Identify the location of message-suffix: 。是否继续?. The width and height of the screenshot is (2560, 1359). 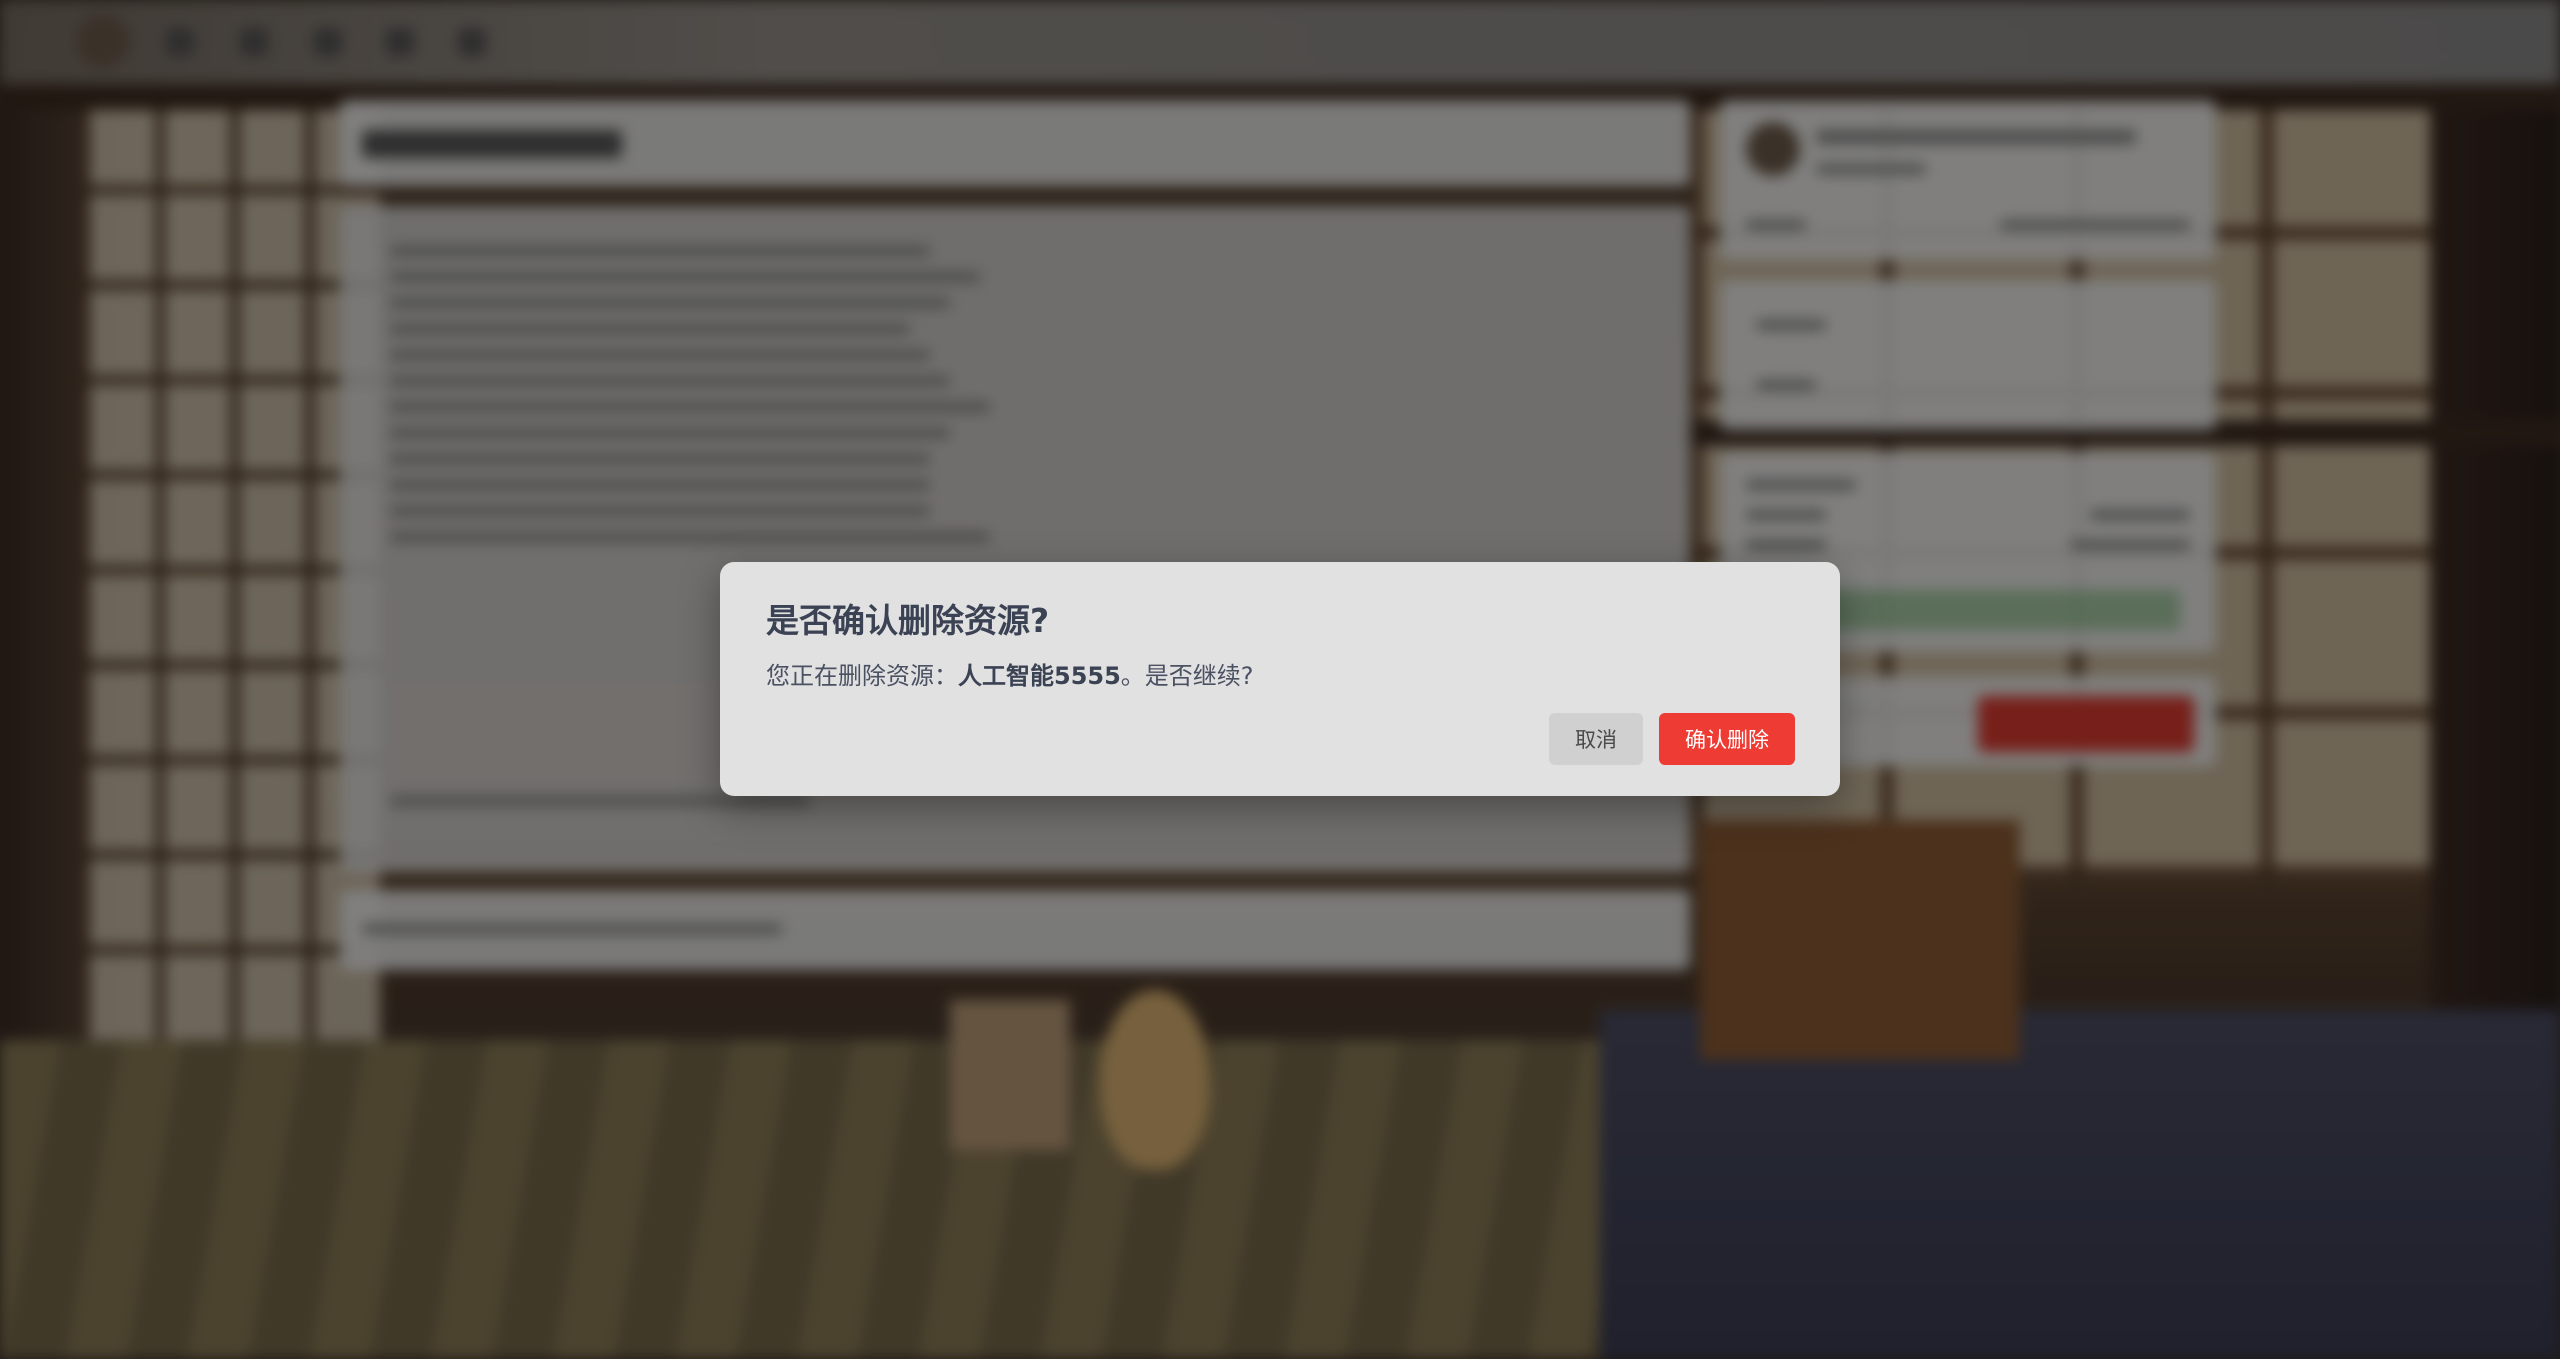
(1187, 676).